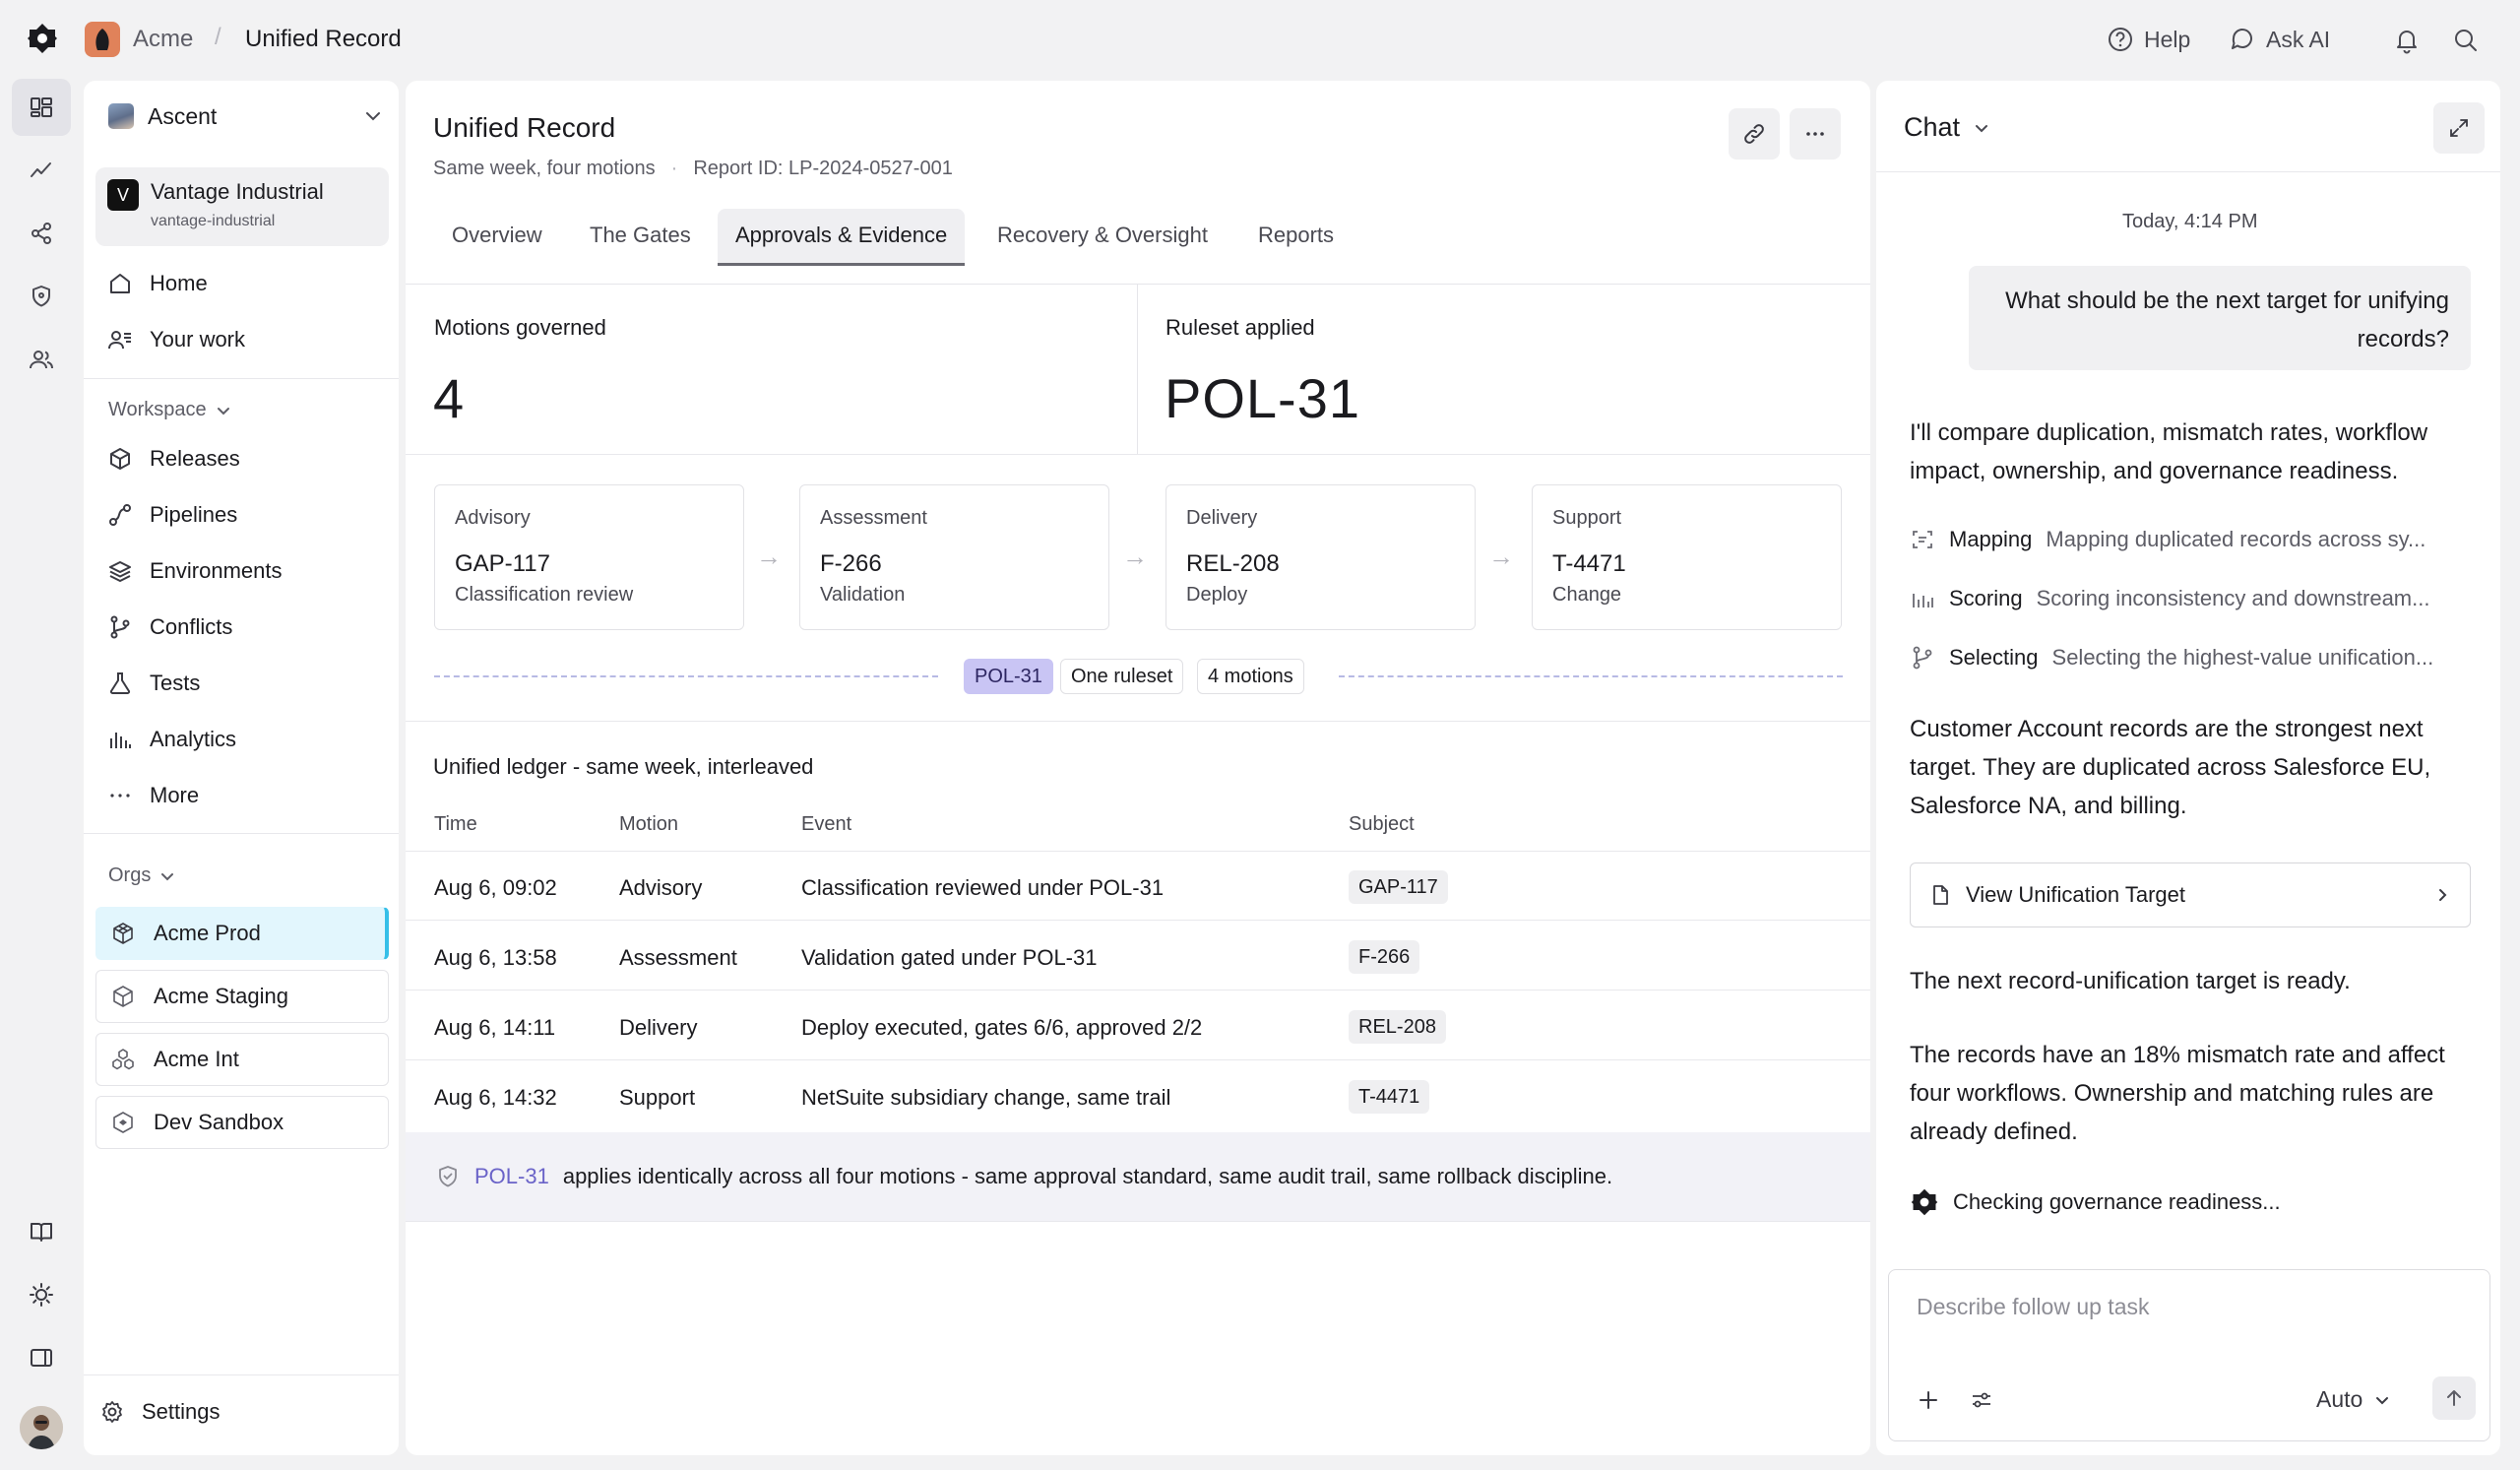 Image resolution: width=2520 pixels, height=1470 pixels. I want to click on home-icon, so click(120, 283).